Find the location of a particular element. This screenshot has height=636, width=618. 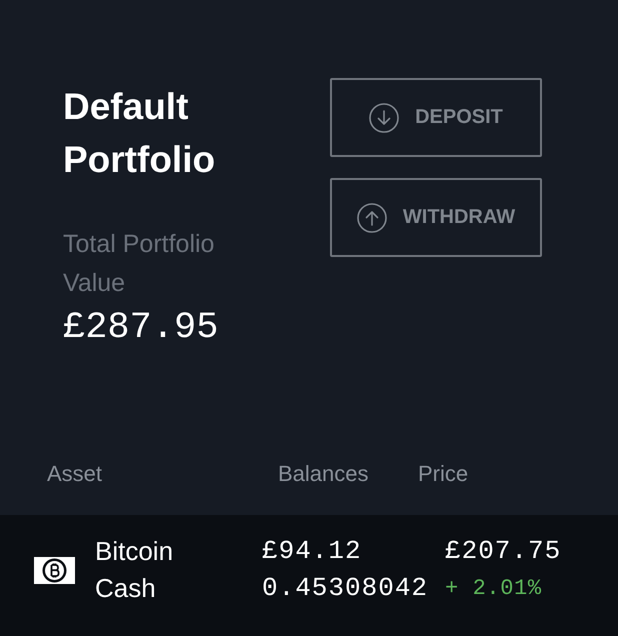

crypto-balance: 0.45308042 is located at coordinates (345, 588).